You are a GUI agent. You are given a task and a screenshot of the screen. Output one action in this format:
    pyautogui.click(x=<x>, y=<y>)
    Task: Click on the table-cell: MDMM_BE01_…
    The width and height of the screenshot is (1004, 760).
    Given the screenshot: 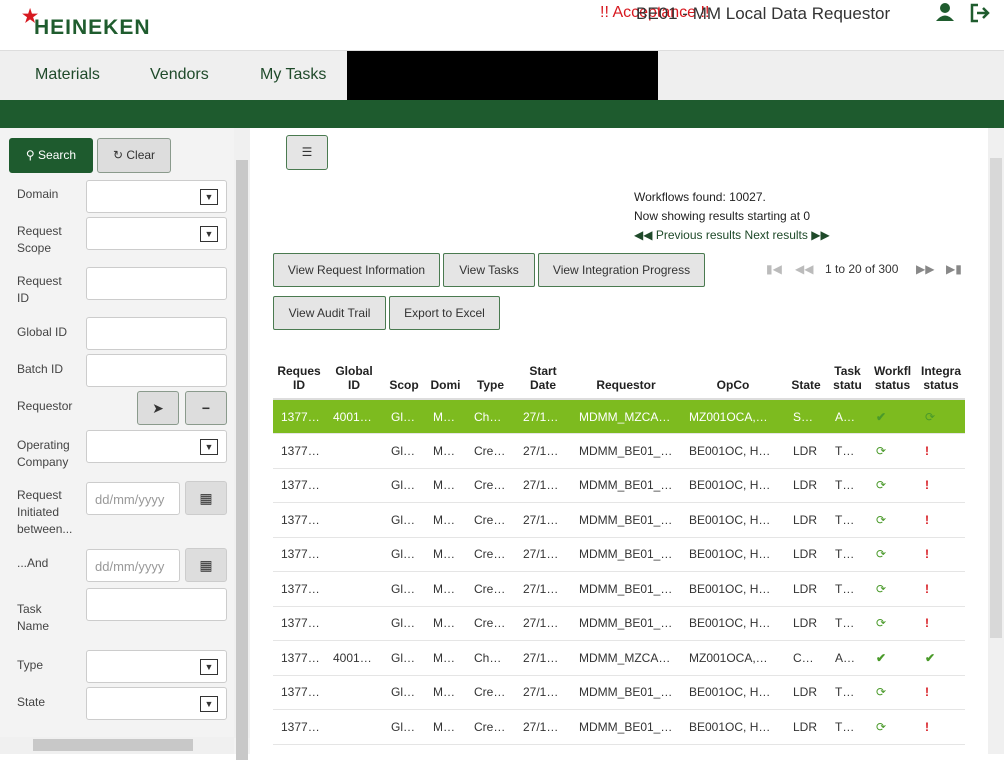 What is the action you would take?
    pyautogui.click(x=626, y=554)
    